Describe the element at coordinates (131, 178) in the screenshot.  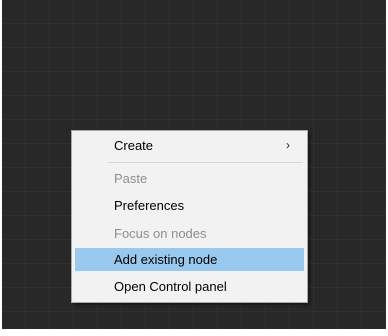
I see `menu-item-paste-label: Paste` at that location.